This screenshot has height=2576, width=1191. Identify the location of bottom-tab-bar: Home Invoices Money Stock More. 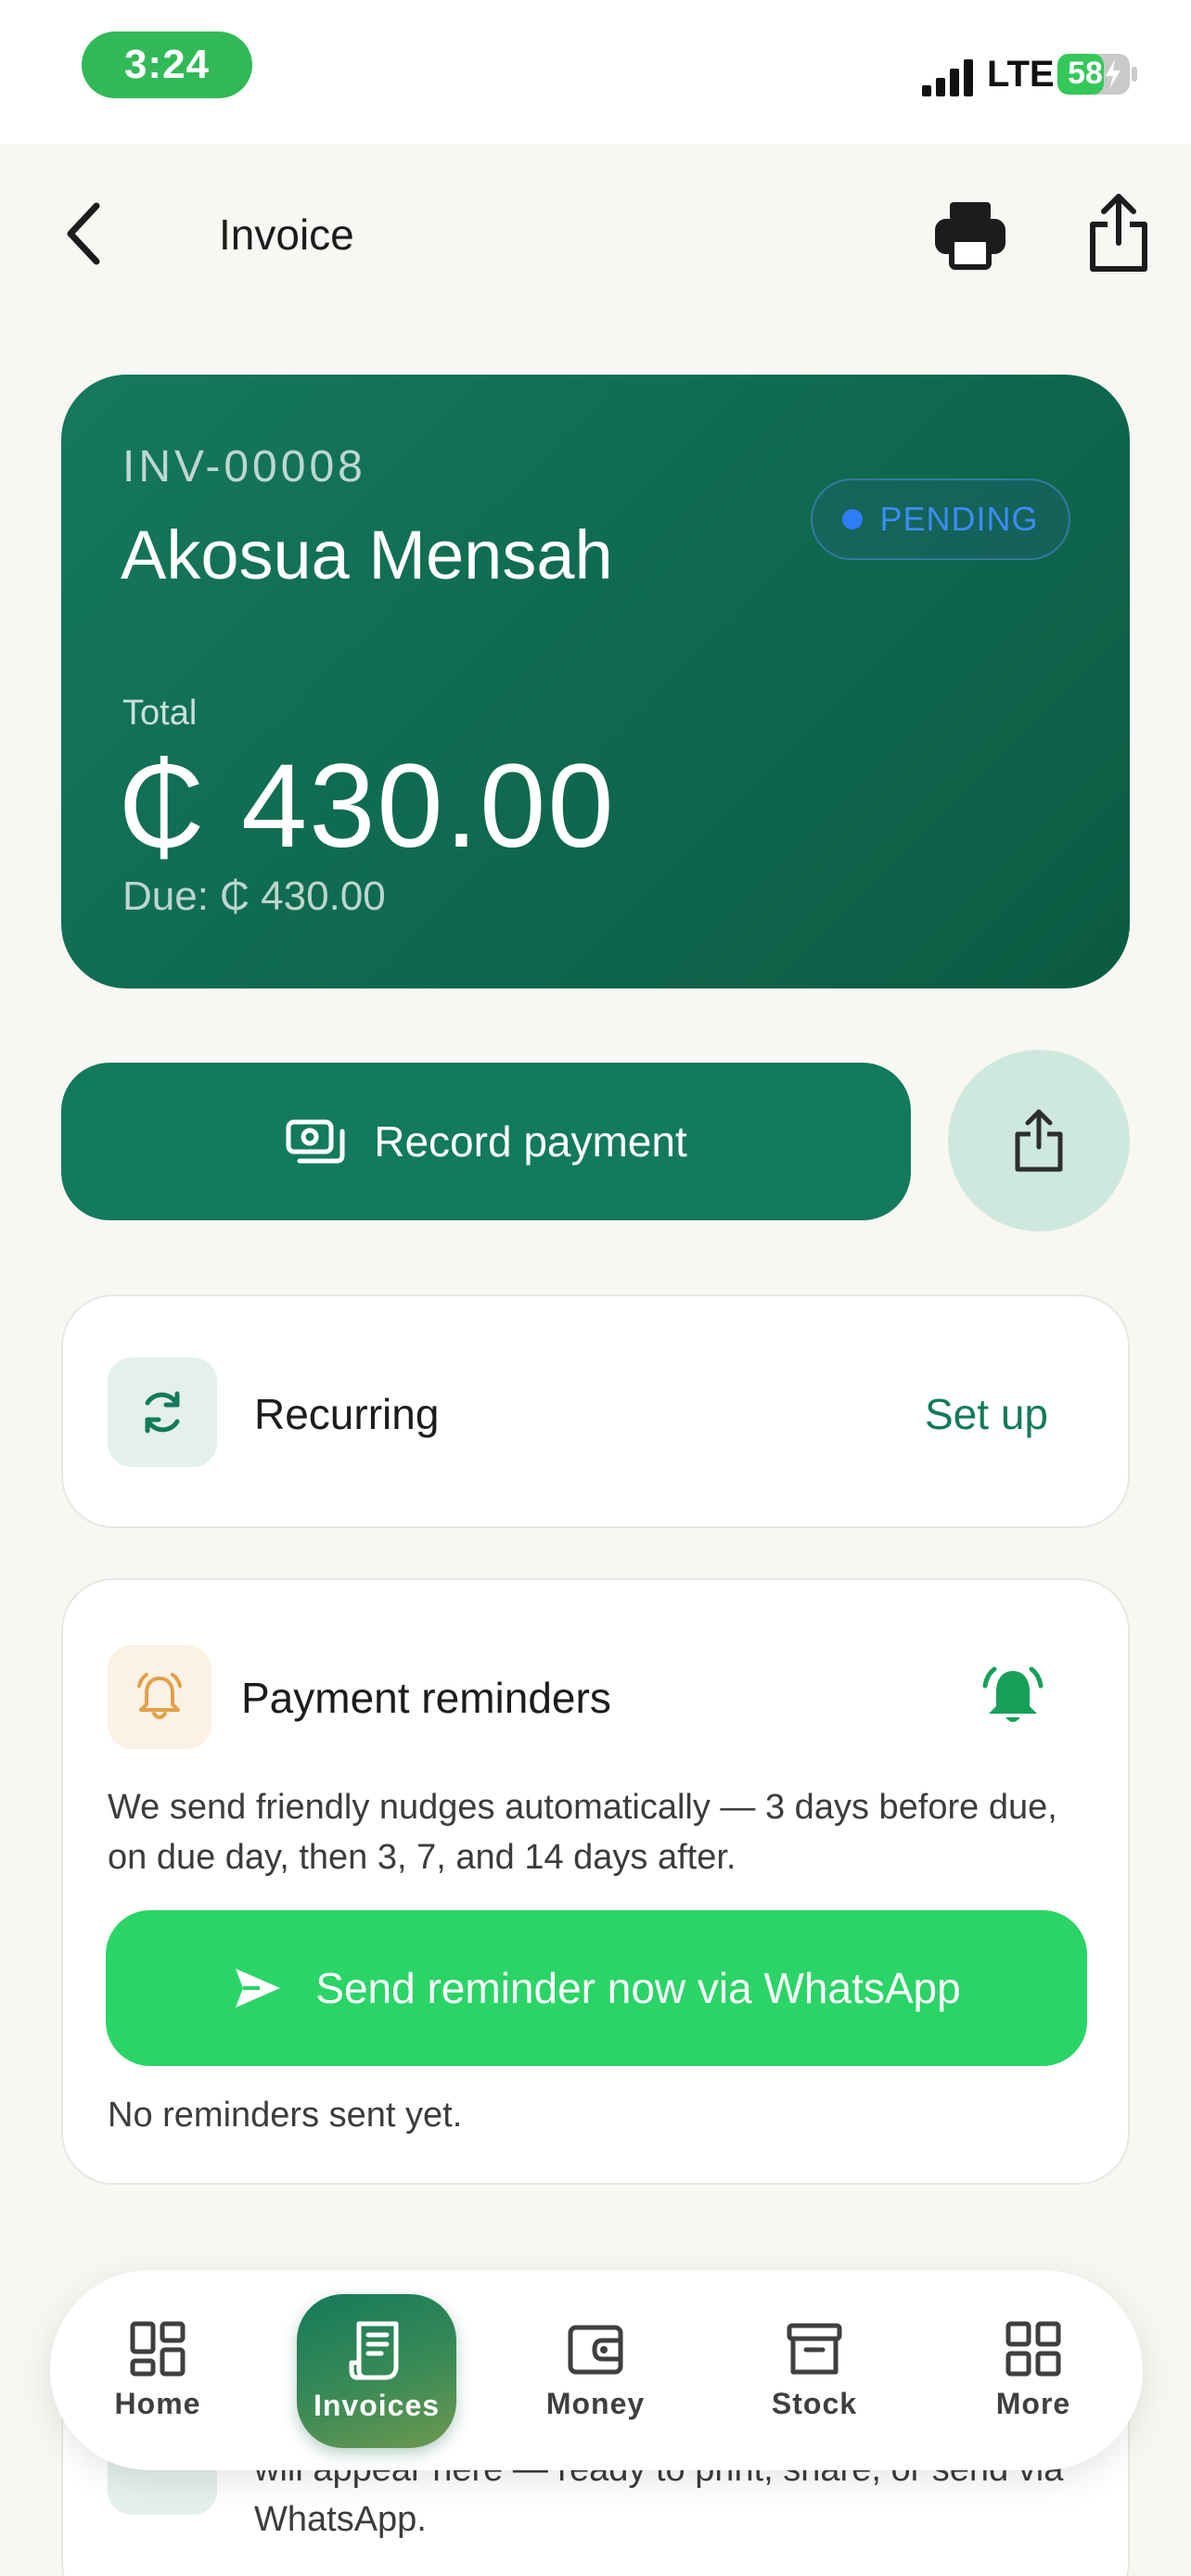
(597, 2370).